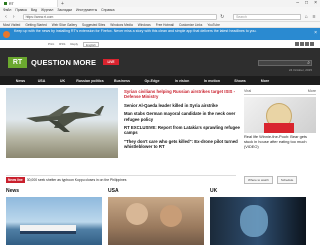 The width and height of the screenshot is (320, 245). Describe the element at coordinates (93, 25) in the screenshot. I see `bookmark-item: Suggested Sites` at that location.